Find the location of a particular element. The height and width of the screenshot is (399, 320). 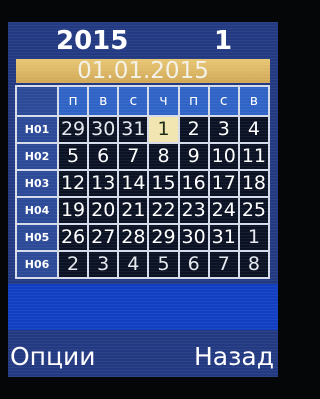

day-cell: 25 is located at coordinates (253, 210).